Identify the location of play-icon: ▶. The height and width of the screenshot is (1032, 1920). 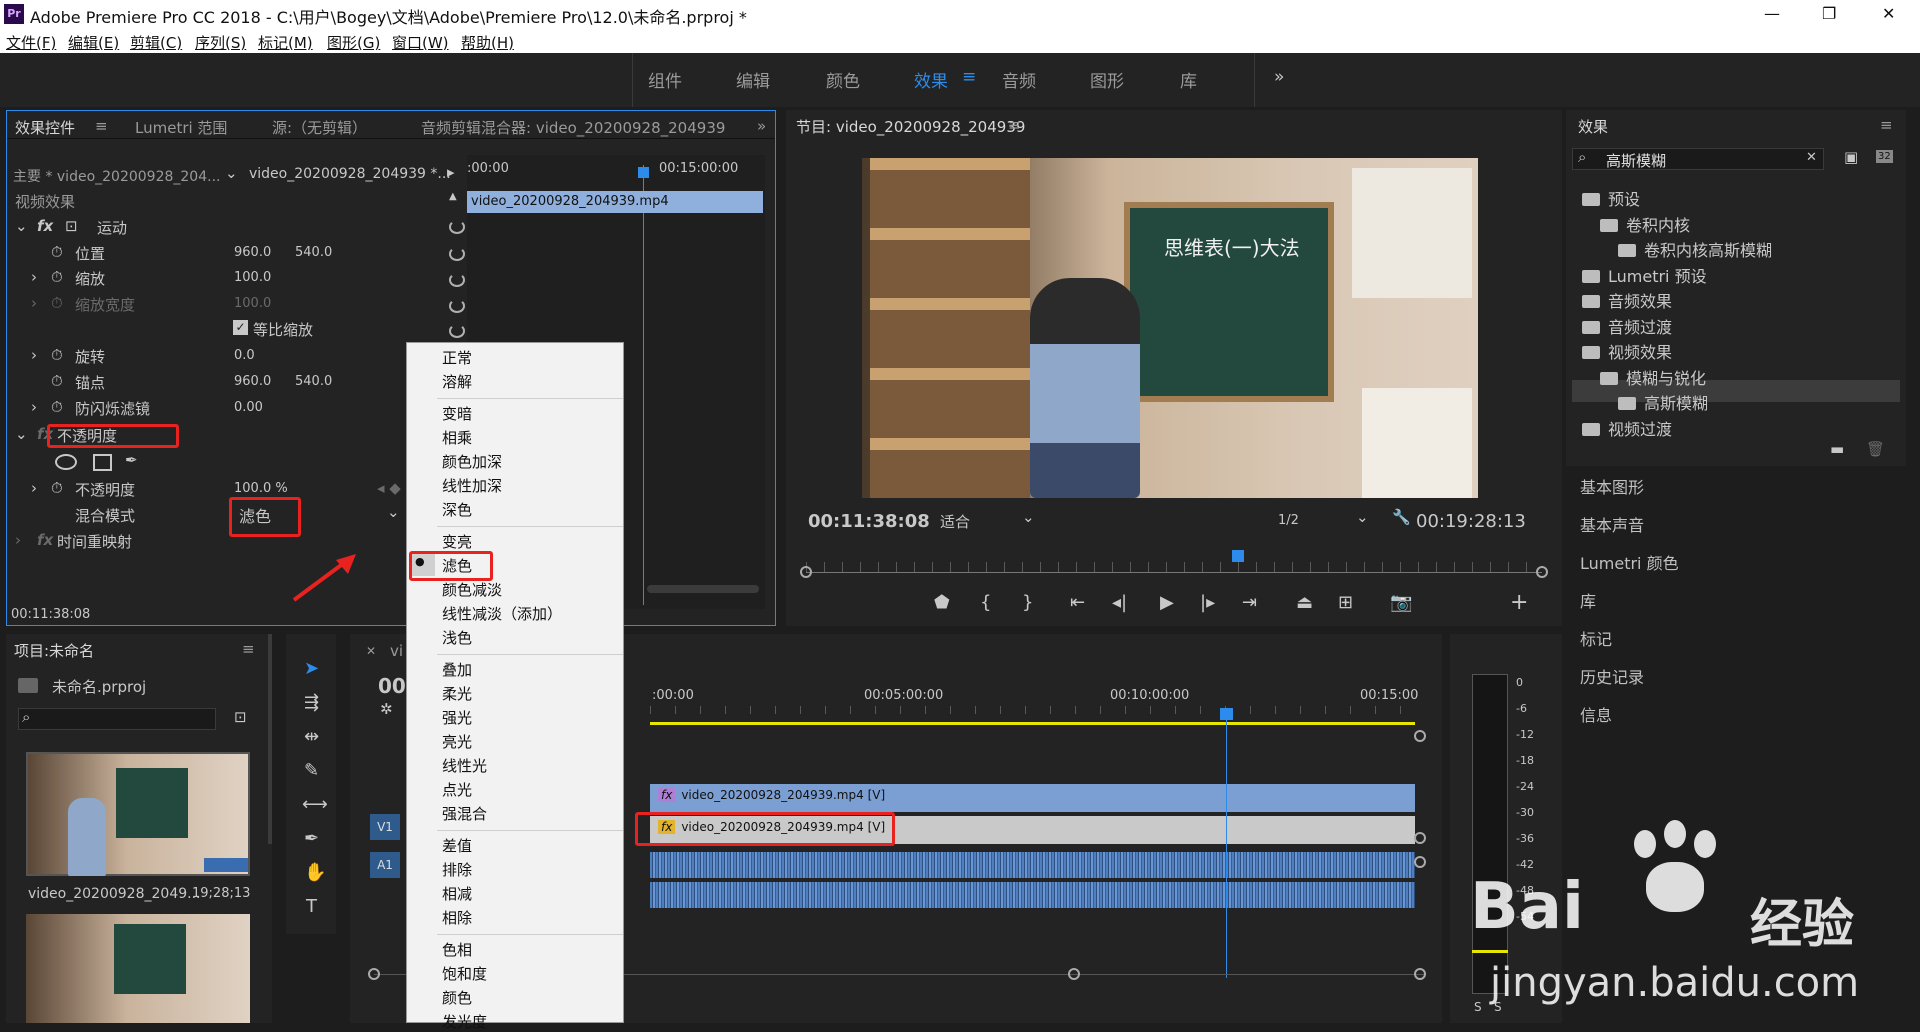
(1167, 602).